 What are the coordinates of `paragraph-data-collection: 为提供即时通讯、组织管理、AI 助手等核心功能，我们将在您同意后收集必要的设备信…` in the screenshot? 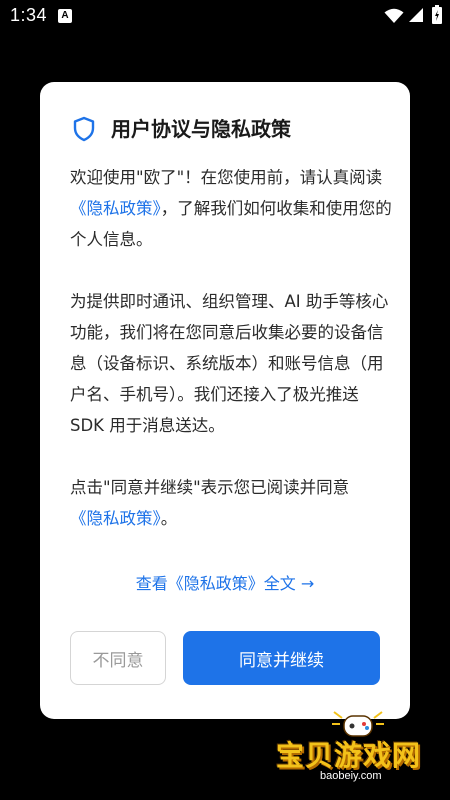 It's located at (229, 363).